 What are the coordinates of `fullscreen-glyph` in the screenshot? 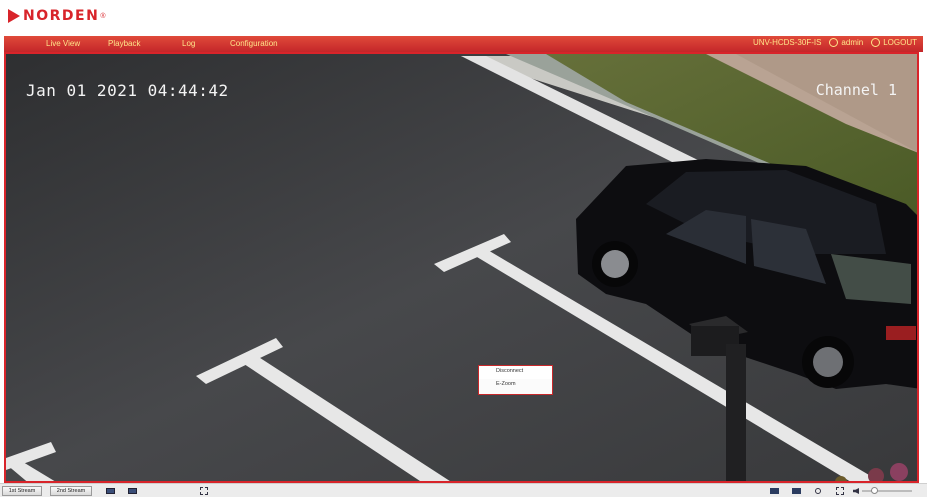 It's located at (840, 491).